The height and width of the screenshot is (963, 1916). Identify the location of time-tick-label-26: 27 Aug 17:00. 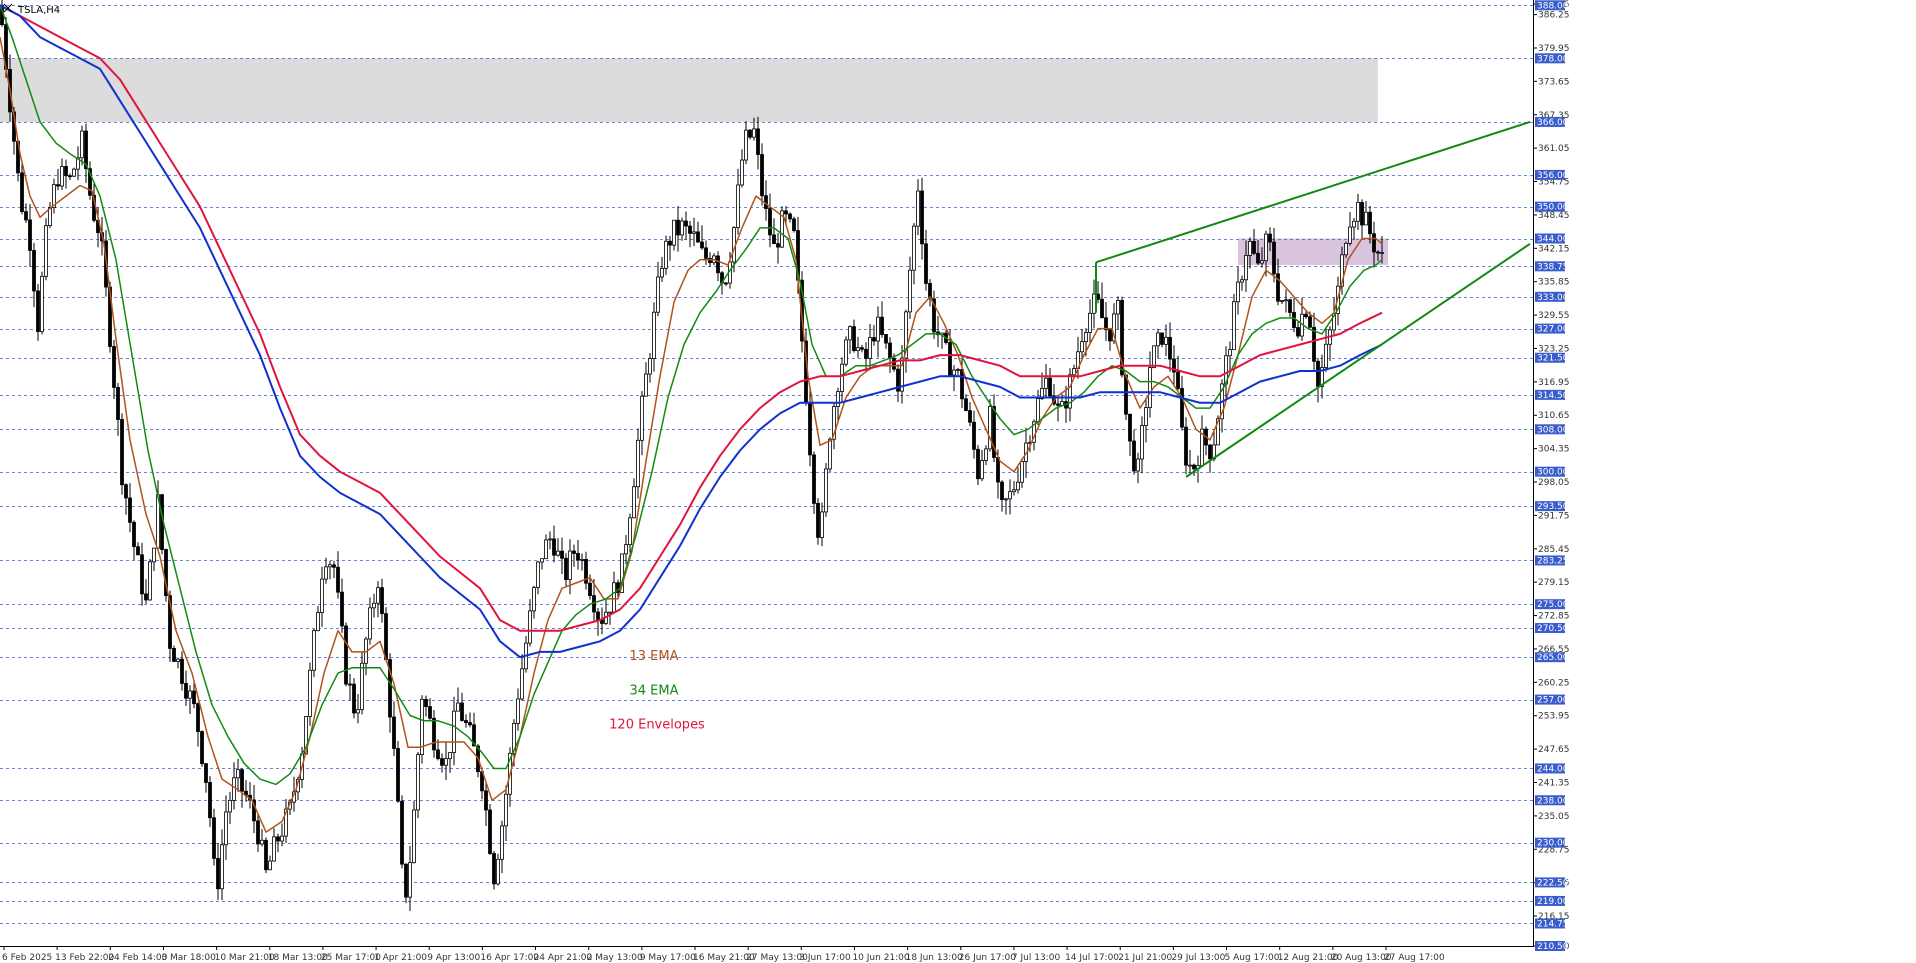
(1414, 958).